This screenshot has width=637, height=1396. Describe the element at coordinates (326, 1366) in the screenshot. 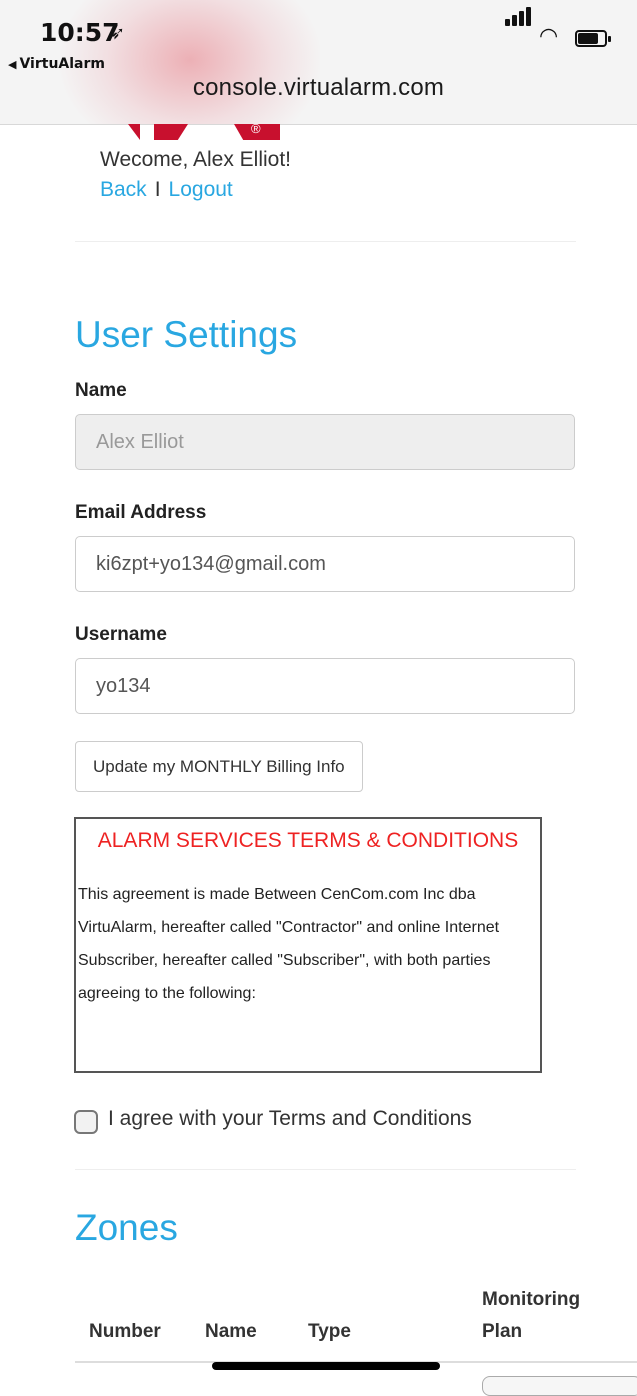

I see `home-indicator` at that location.